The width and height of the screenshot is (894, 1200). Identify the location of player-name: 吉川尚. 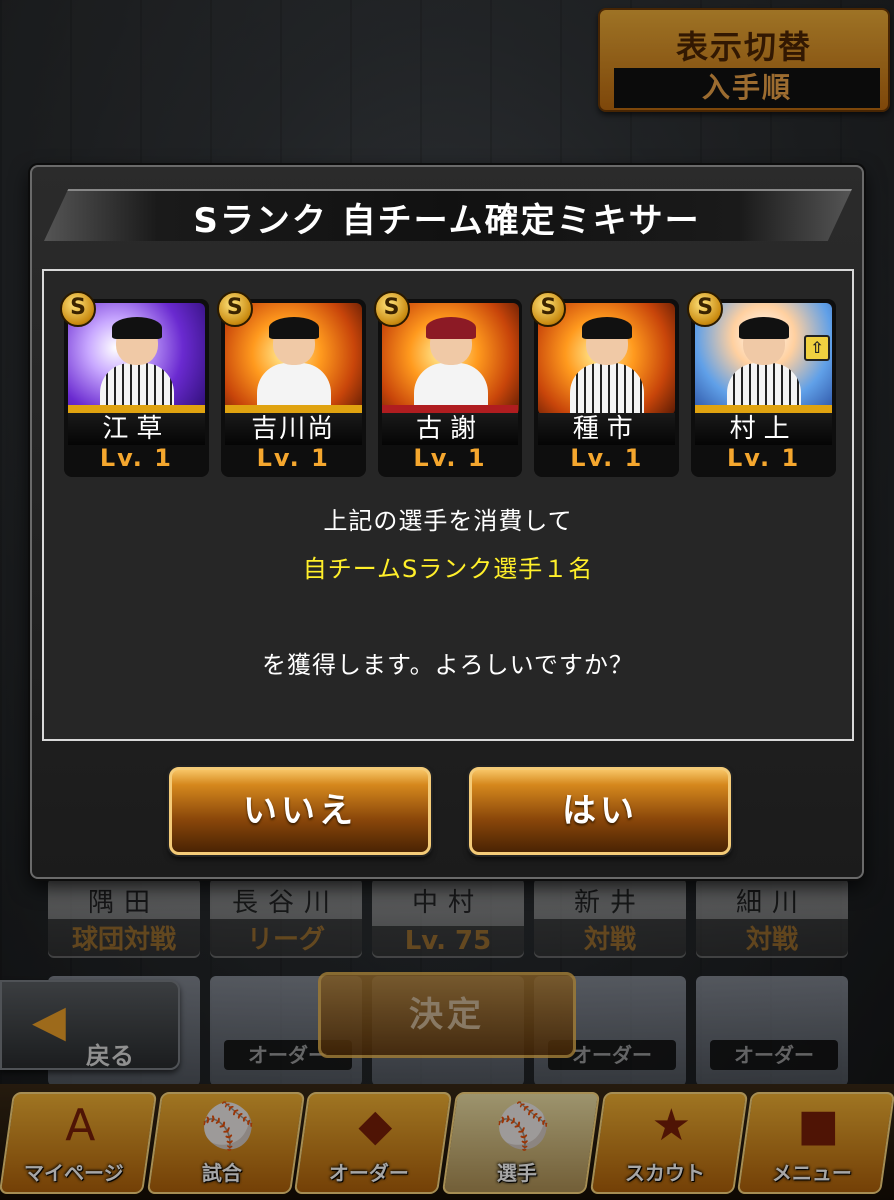
(293, 429).